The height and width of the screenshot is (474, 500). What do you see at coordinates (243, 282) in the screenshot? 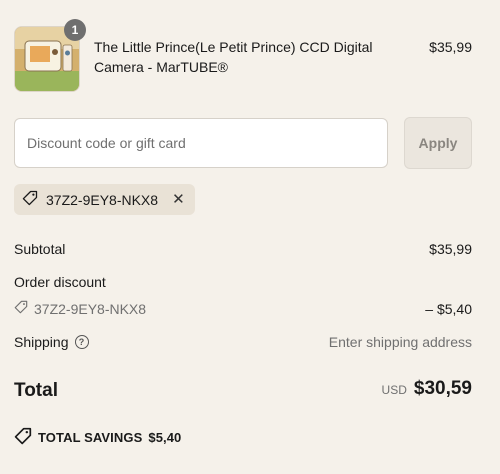
I see `order-discount-row: Order discount` at bounding box center [243, 282].